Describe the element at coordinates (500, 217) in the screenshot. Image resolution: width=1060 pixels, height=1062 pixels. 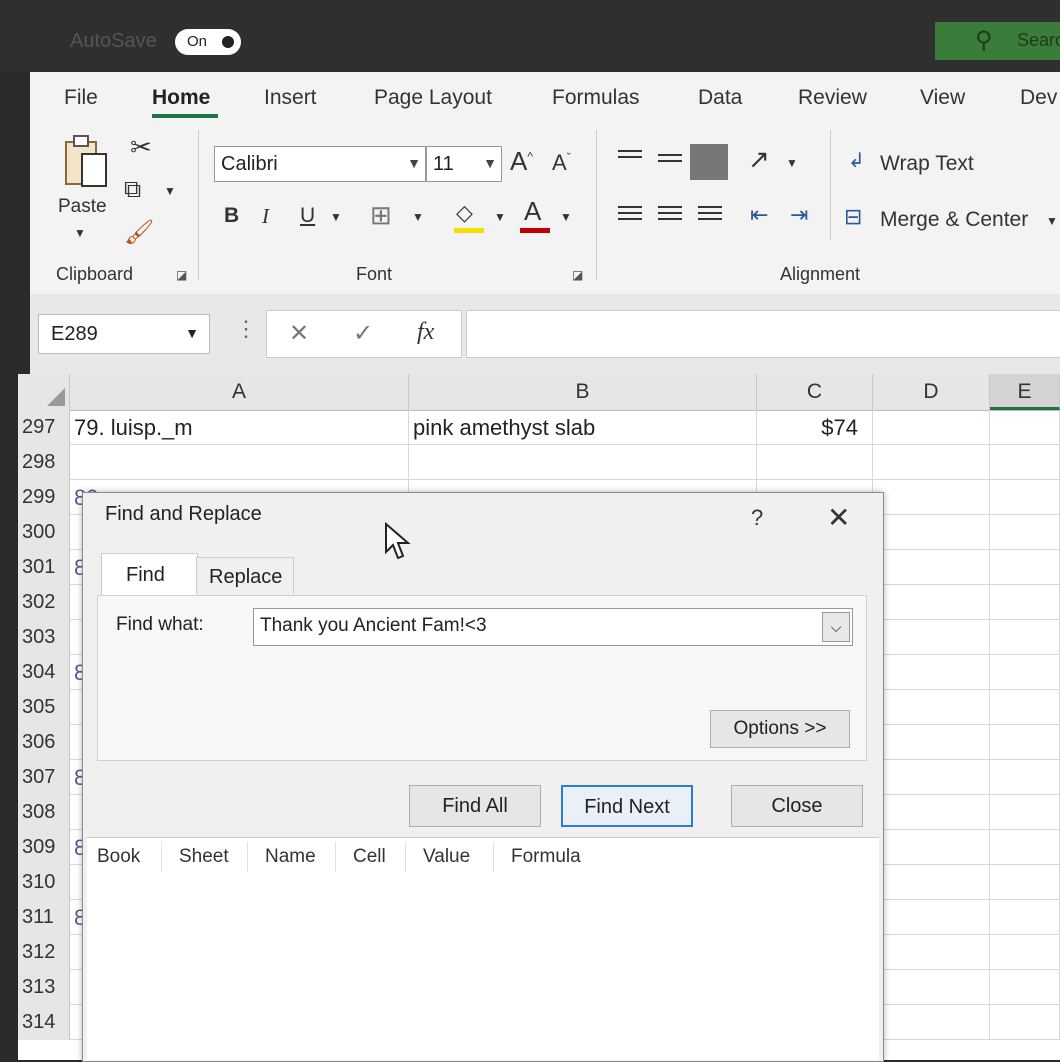
I see `fill-color-dropdown-icon: ▼` at that location.